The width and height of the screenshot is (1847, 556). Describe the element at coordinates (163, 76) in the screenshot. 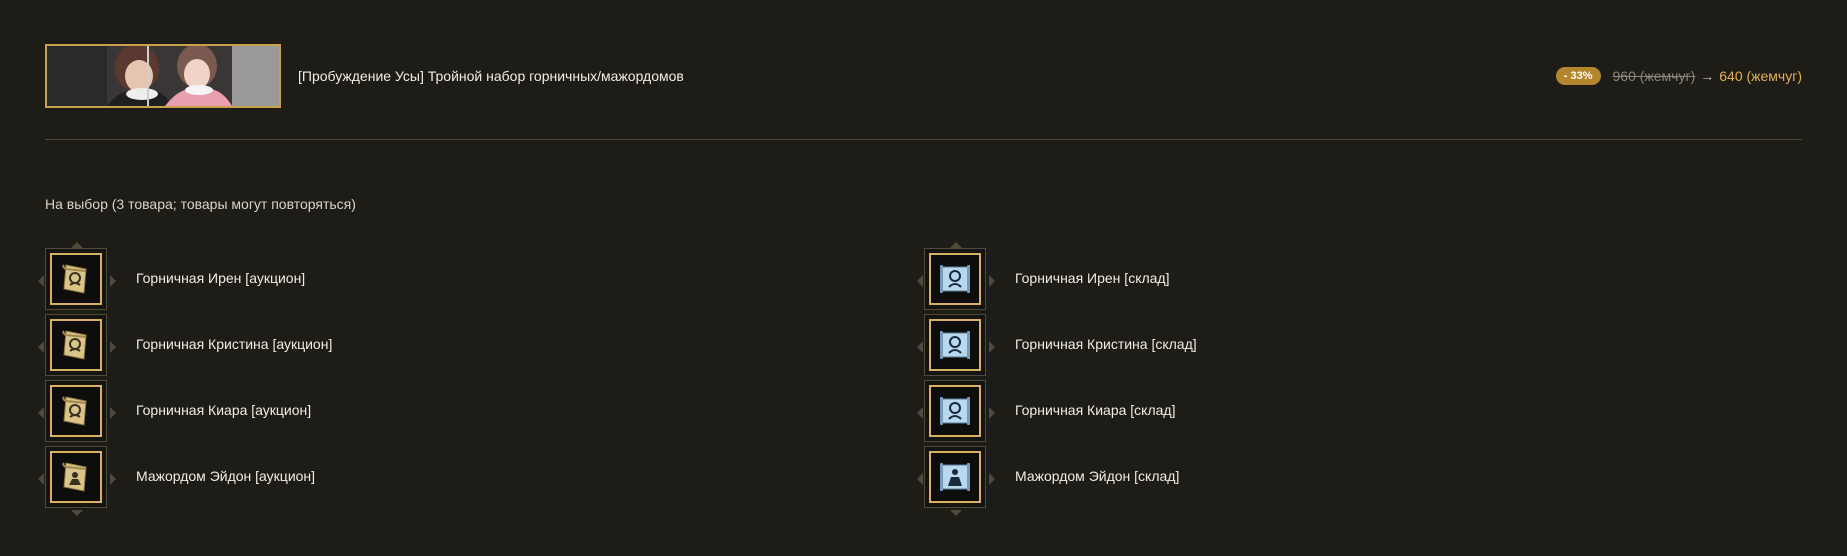

I see `product-banner-image` at that location.